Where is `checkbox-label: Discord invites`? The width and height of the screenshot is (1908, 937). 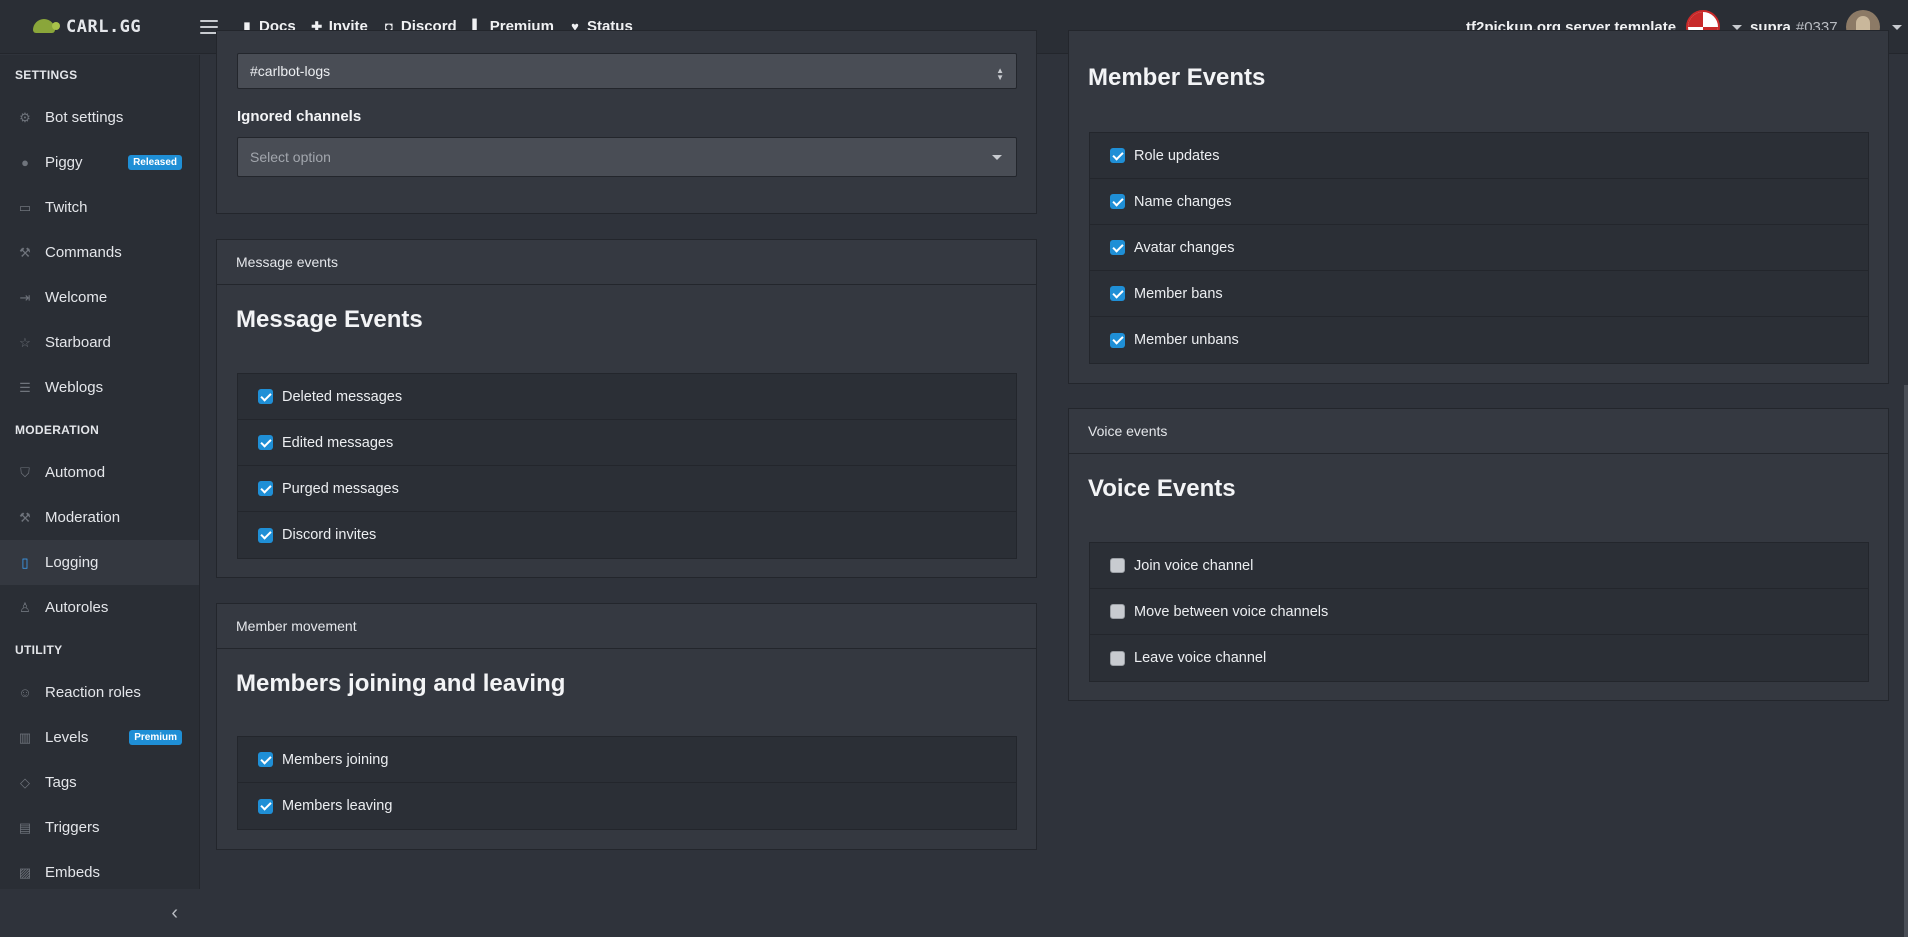
checkbox-label: Discord invites is located at coordinates (329, 535).